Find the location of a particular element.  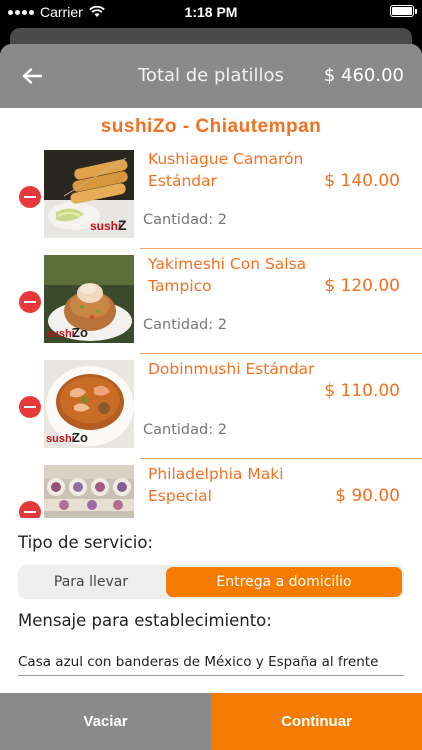

clear-button: Vaciar is located at coordinates (105, 721).